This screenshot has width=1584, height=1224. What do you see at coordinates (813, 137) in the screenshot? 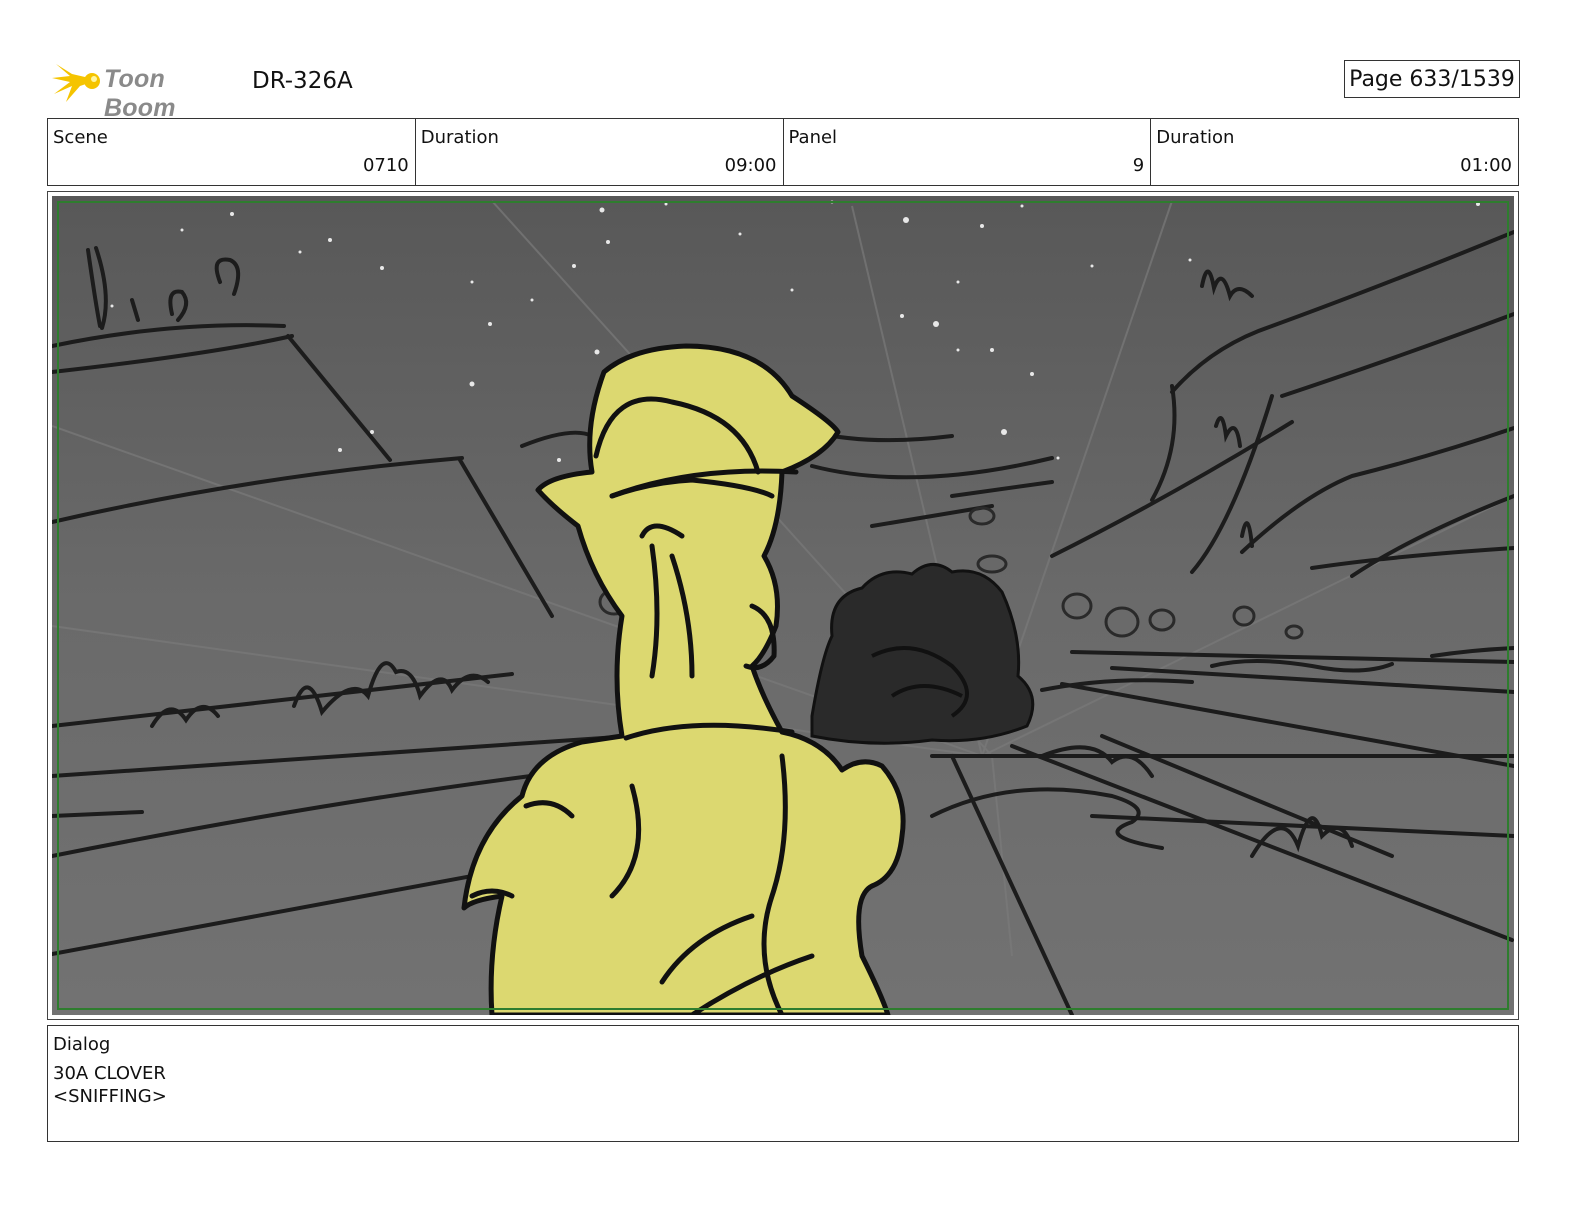
I see `panel-label: Panel` at bounding box center [813, 137].